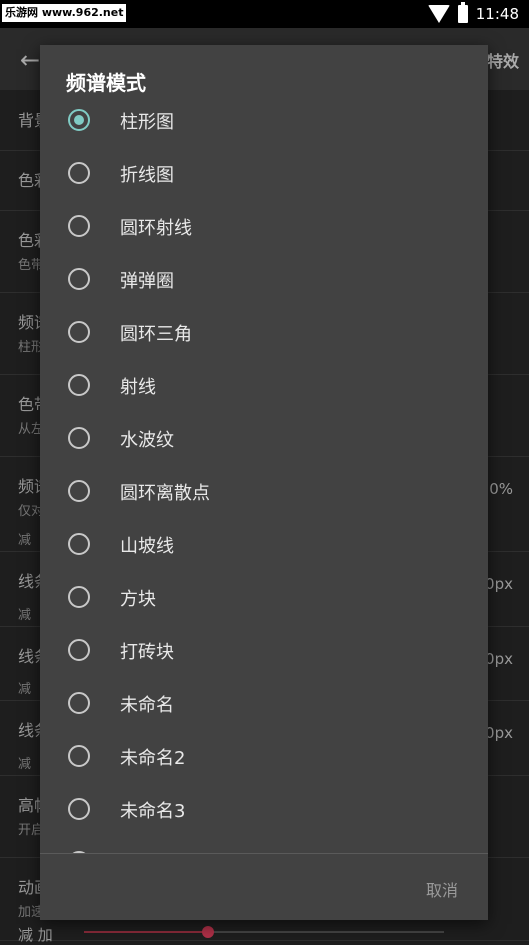 This screenshot has width=529, height=945. I want to click on option-item: 打砖块, so click(264, 650).